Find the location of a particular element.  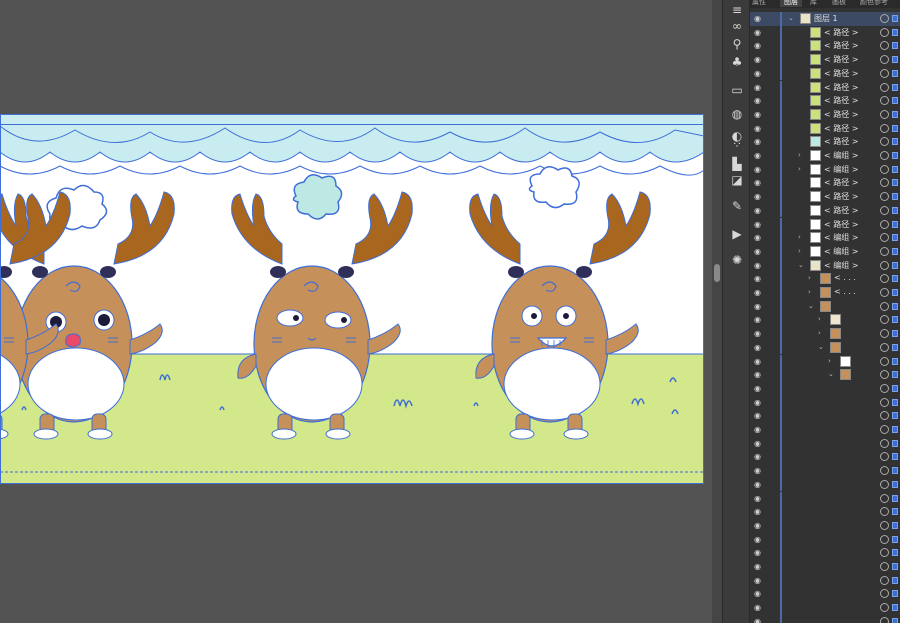

puppet-icon: ⚲ is located at coordinates (737, 44).